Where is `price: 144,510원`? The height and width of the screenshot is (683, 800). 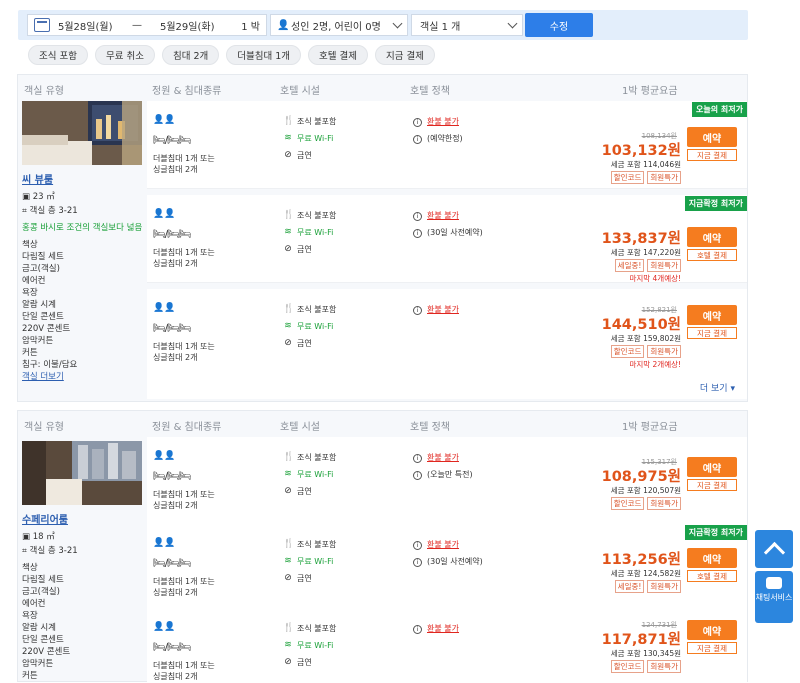 price: 144,510원 is located at coordinates (641, 325).